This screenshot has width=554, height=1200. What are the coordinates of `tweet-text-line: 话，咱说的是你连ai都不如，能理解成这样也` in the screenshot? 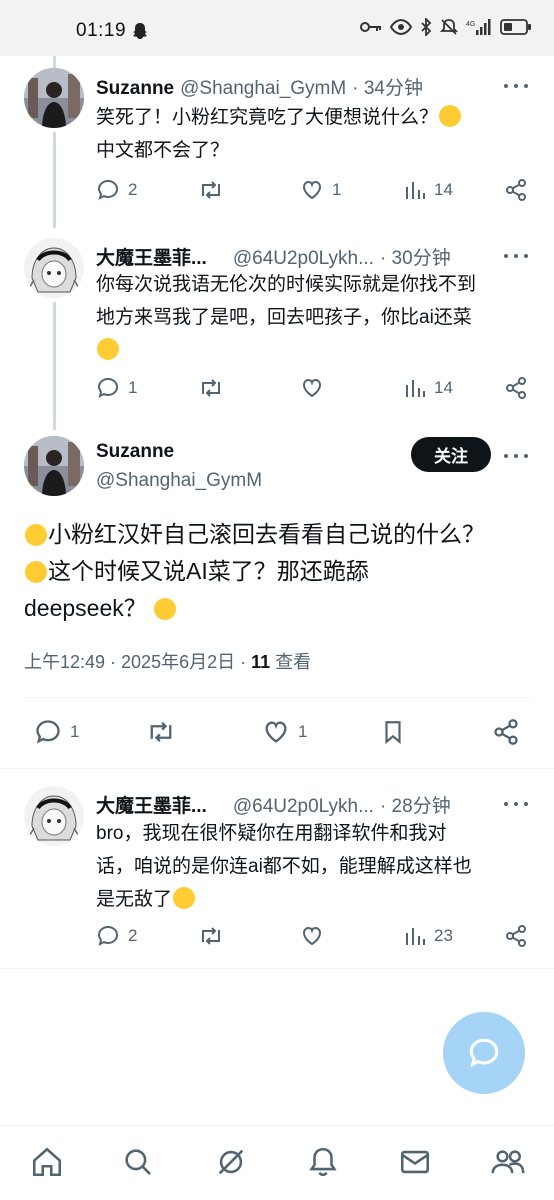 It's located at (284, 866).